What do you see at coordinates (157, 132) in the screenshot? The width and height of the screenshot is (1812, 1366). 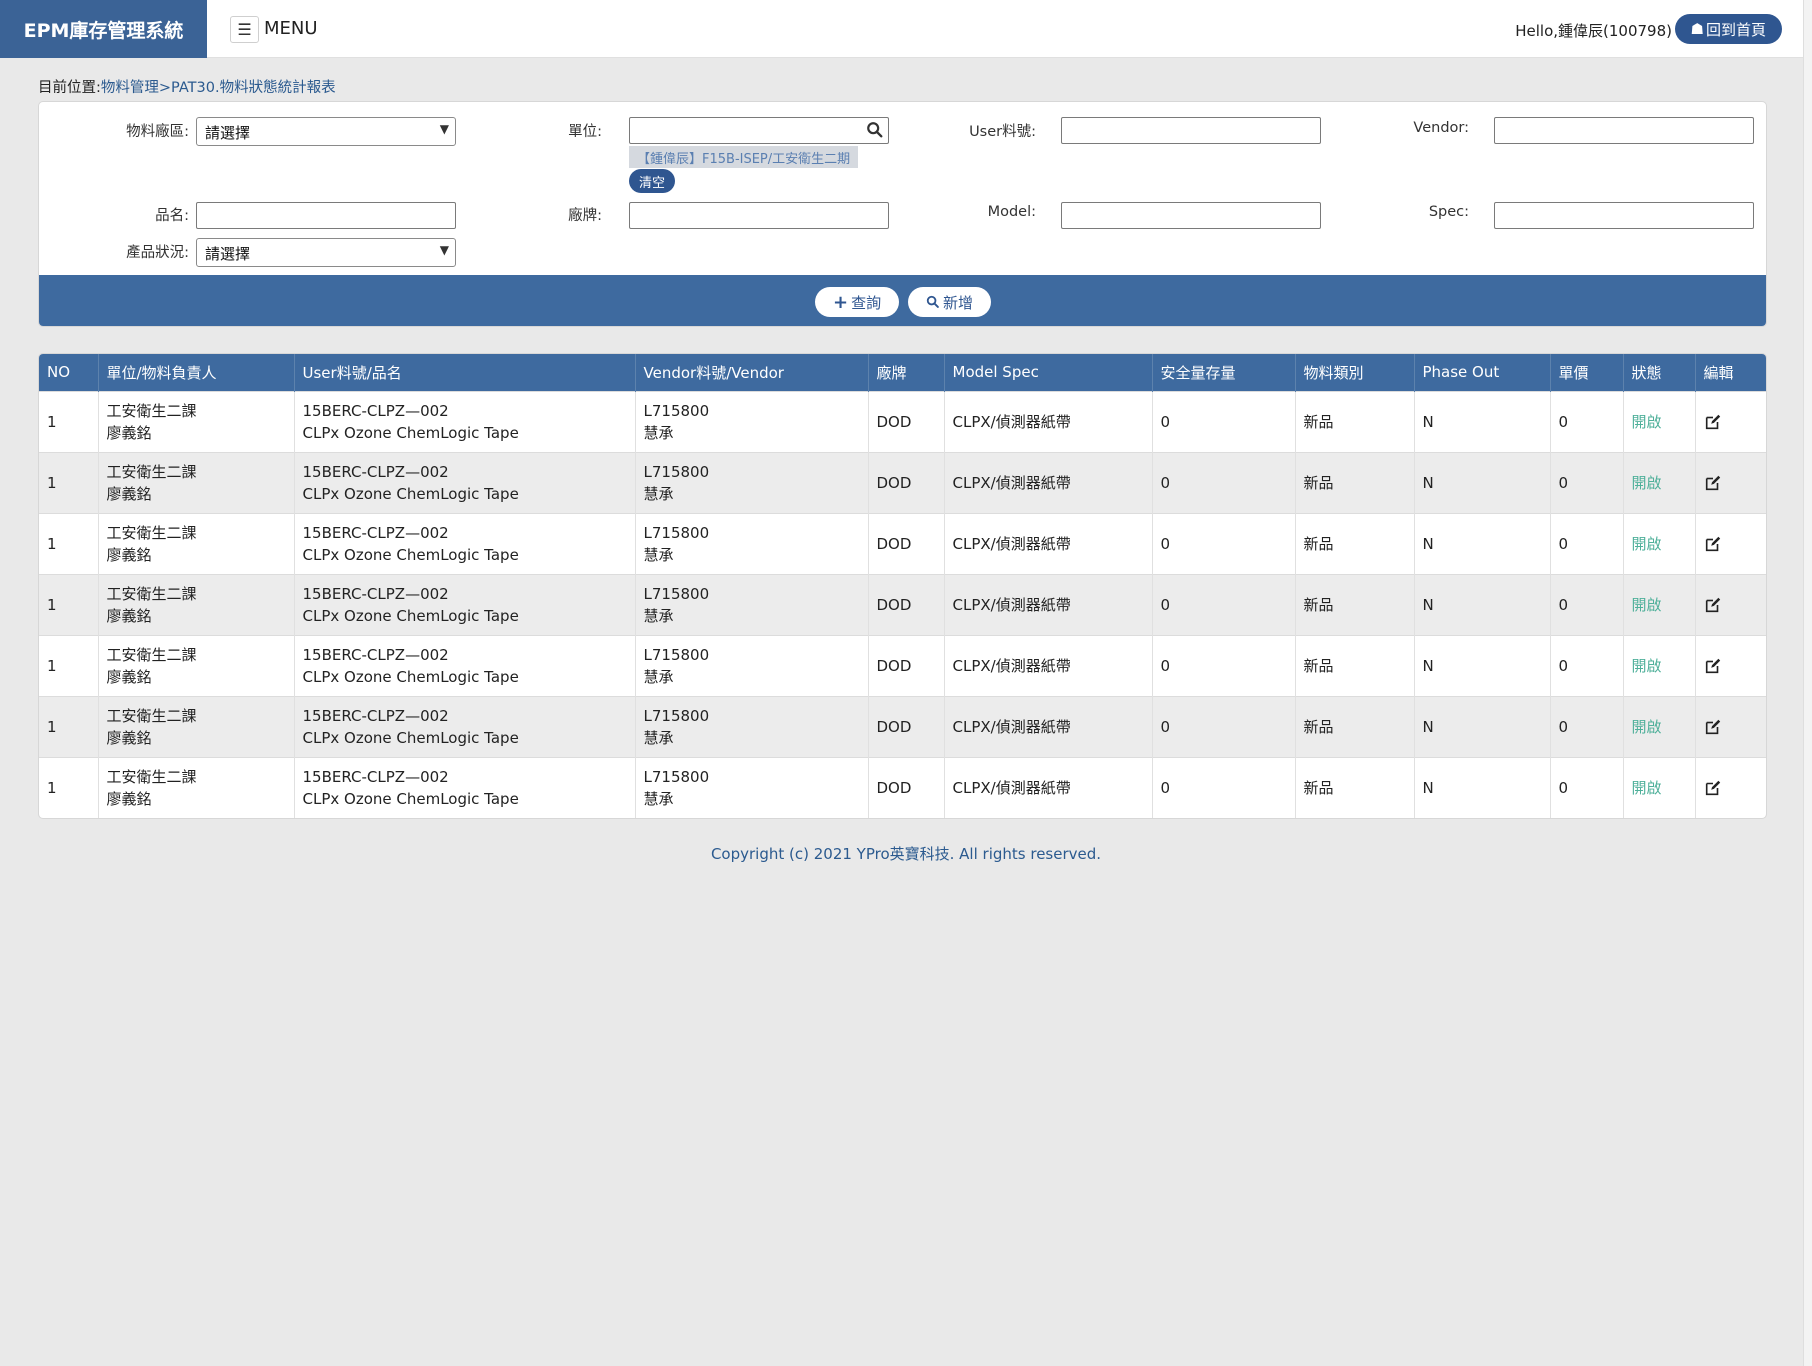 I see `area-label: 物料廠區:` at bounding box center [157, 132].